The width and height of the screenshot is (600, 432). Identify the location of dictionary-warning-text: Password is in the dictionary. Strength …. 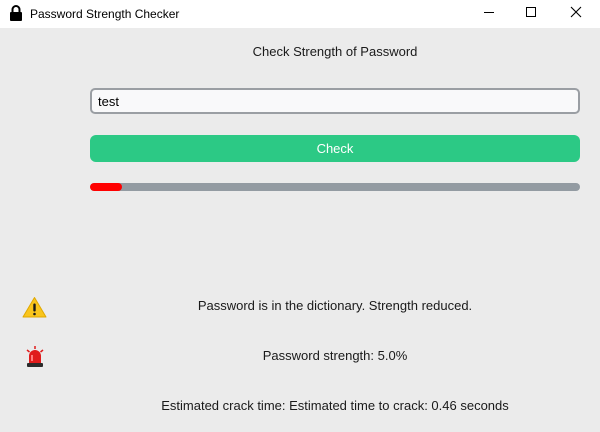
(335, 305).